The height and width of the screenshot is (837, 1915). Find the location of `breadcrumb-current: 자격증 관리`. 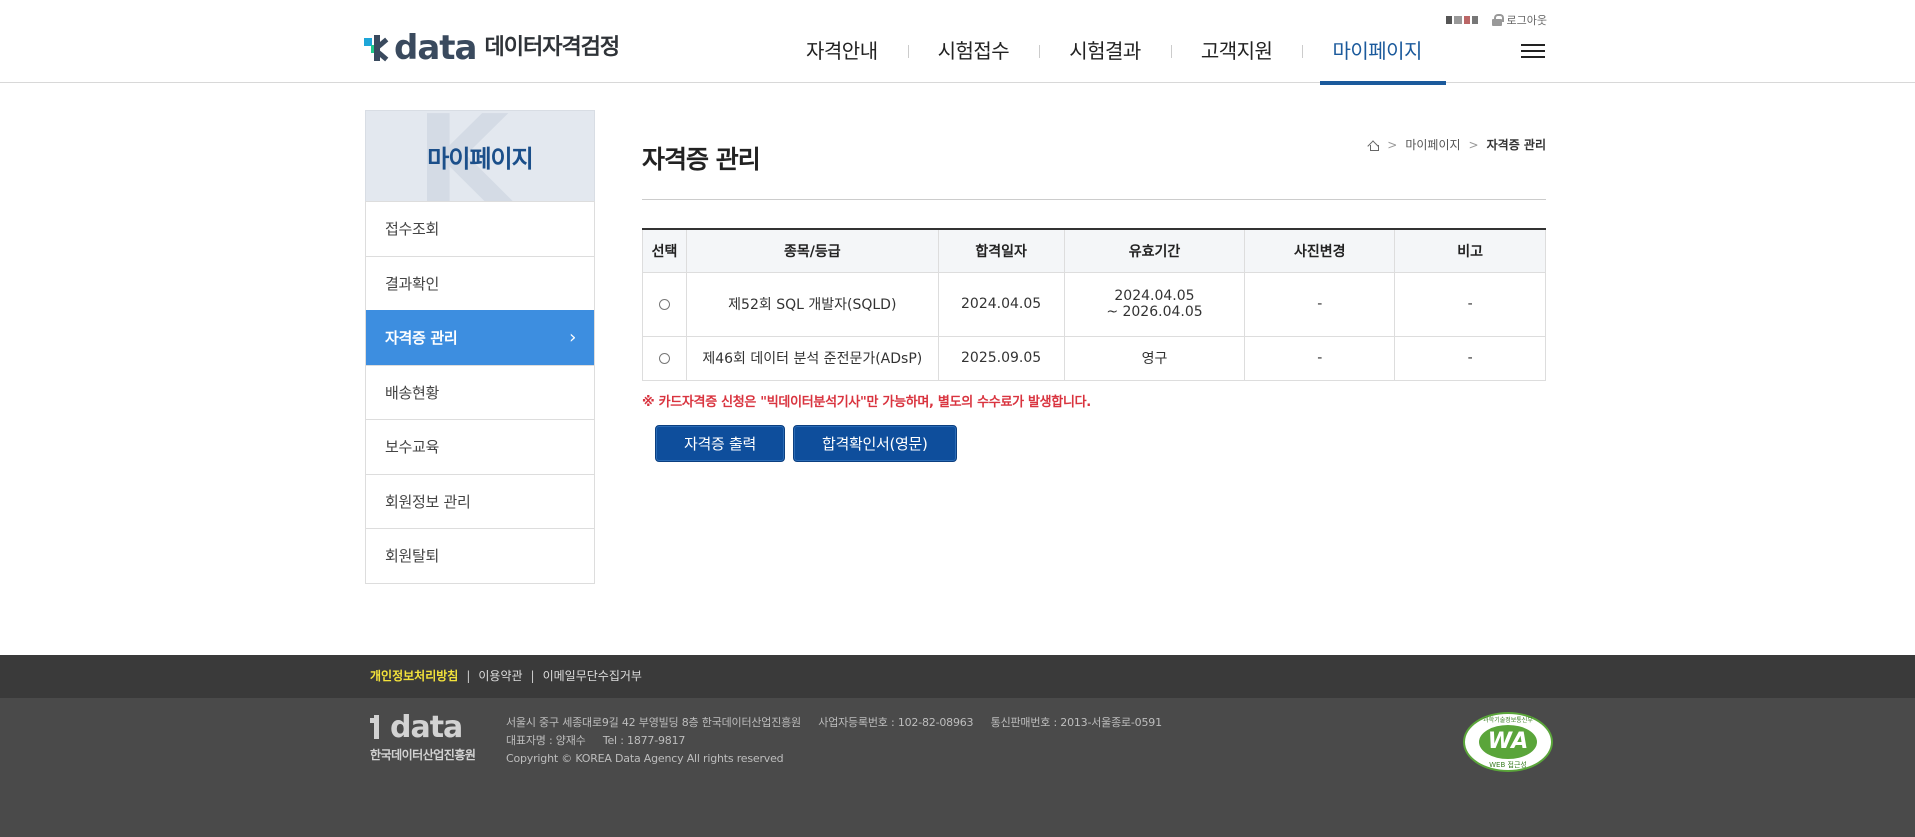

breadcrumb-current: 자격증 관리 is located at coordinates (1516, 145).